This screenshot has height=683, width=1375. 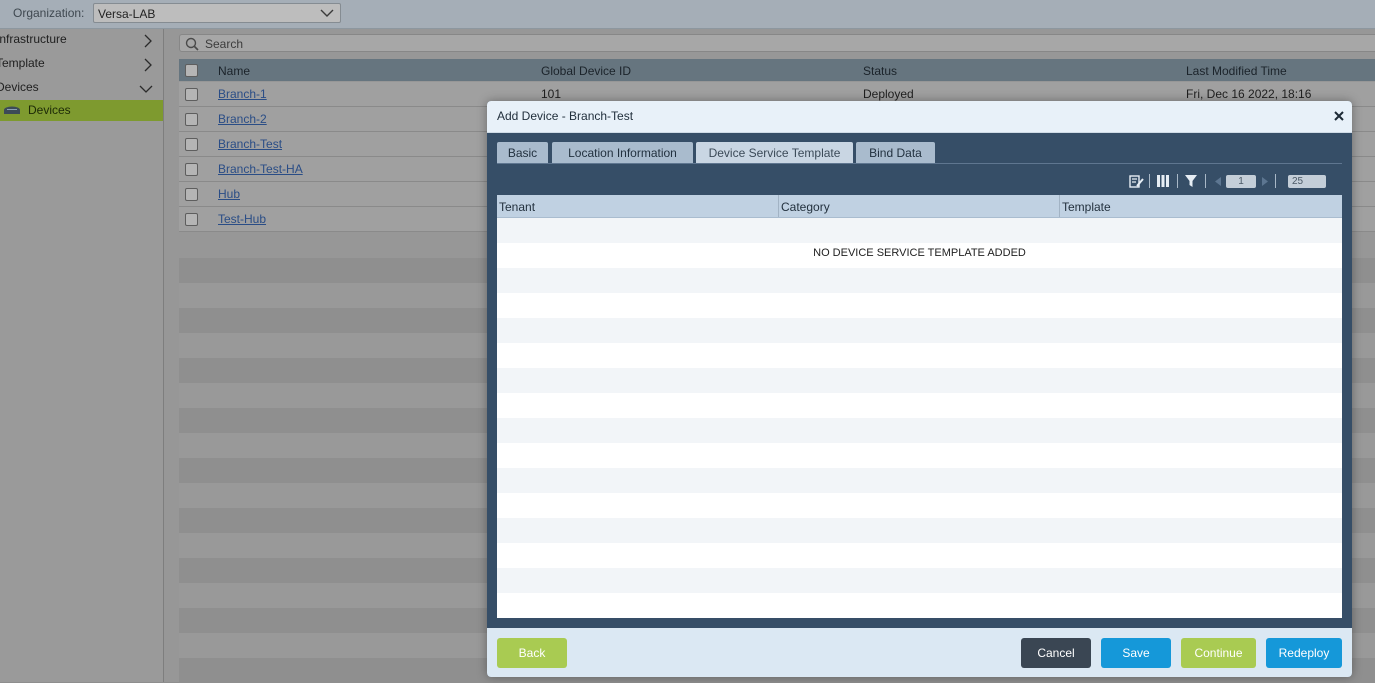 I want to click on sidebar-item-template: Template, so click(x=81, y=65).